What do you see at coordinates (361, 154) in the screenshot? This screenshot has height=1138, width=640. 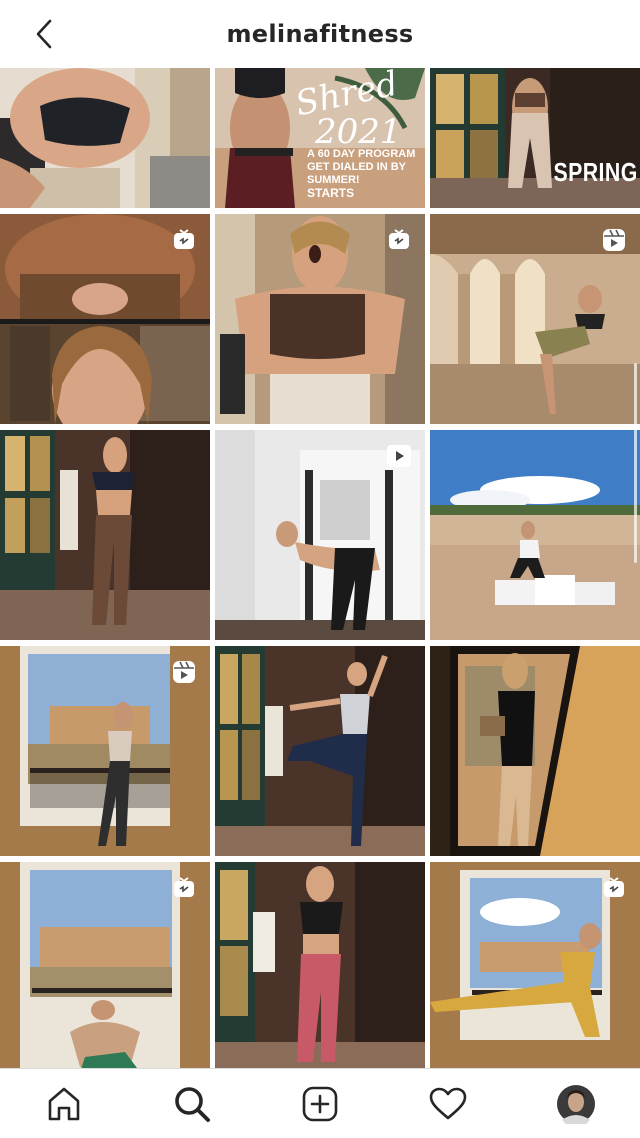 I see `promo-line-1: A 60 DAY PROGRAM` at bounding box center [361, 154].